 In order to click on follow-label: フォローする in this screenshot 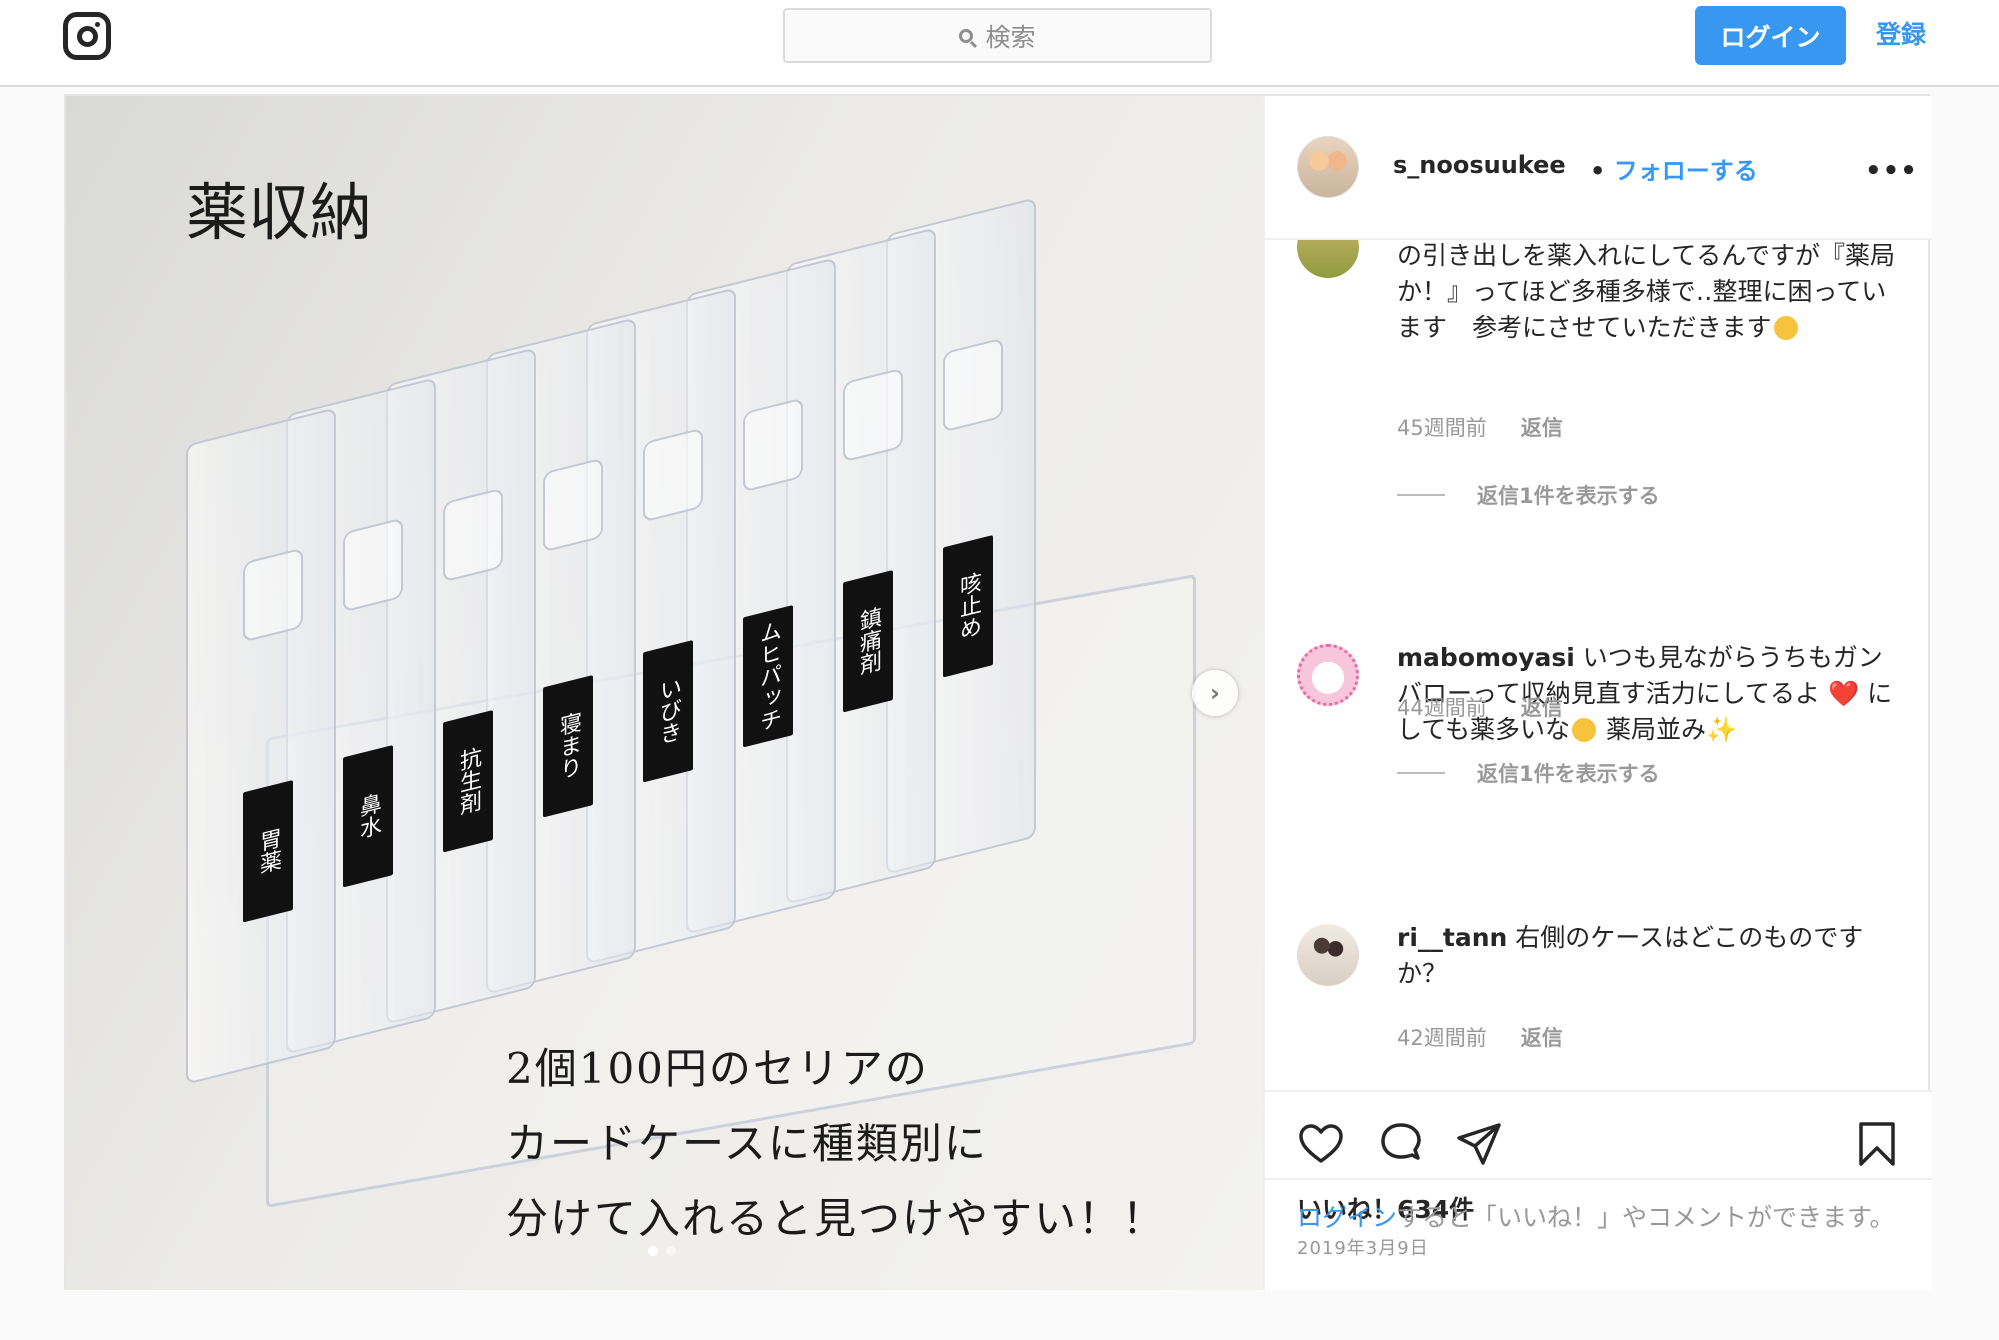, I will do `click(1685, 171)`.